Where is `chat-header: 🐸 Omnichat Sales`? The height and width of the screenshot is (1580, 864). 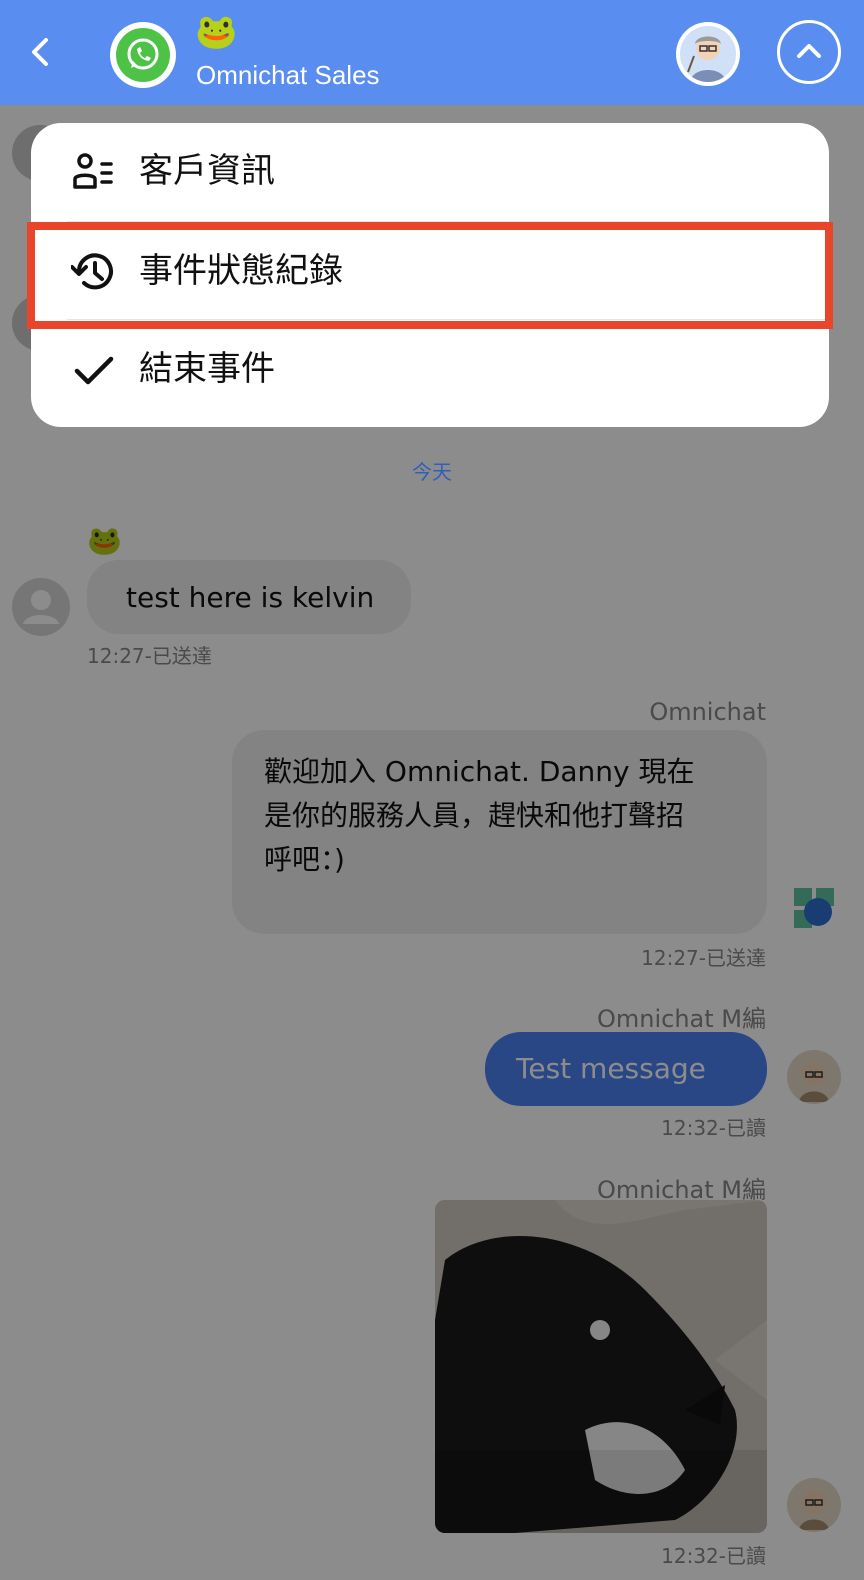
chat-header: 🐸 Omnichat Sales is located at coordinates (432, 52).